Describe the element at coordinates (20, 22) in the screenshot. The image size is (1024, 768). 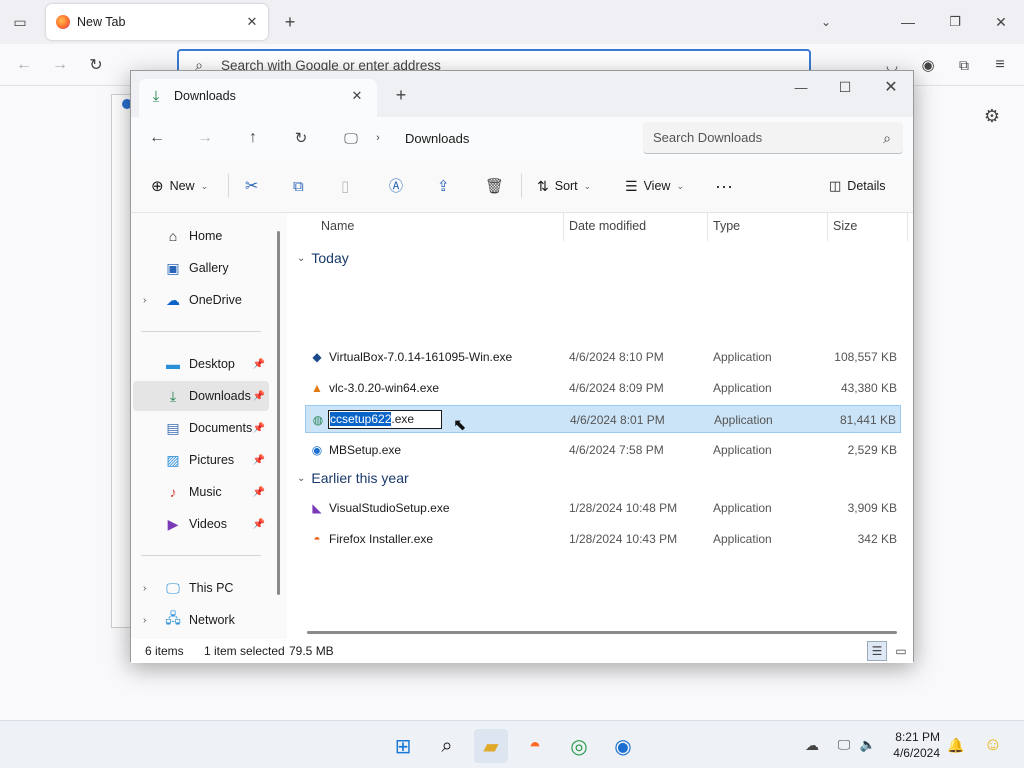
I see `list-all-tabs-icon: ▭` at that location.